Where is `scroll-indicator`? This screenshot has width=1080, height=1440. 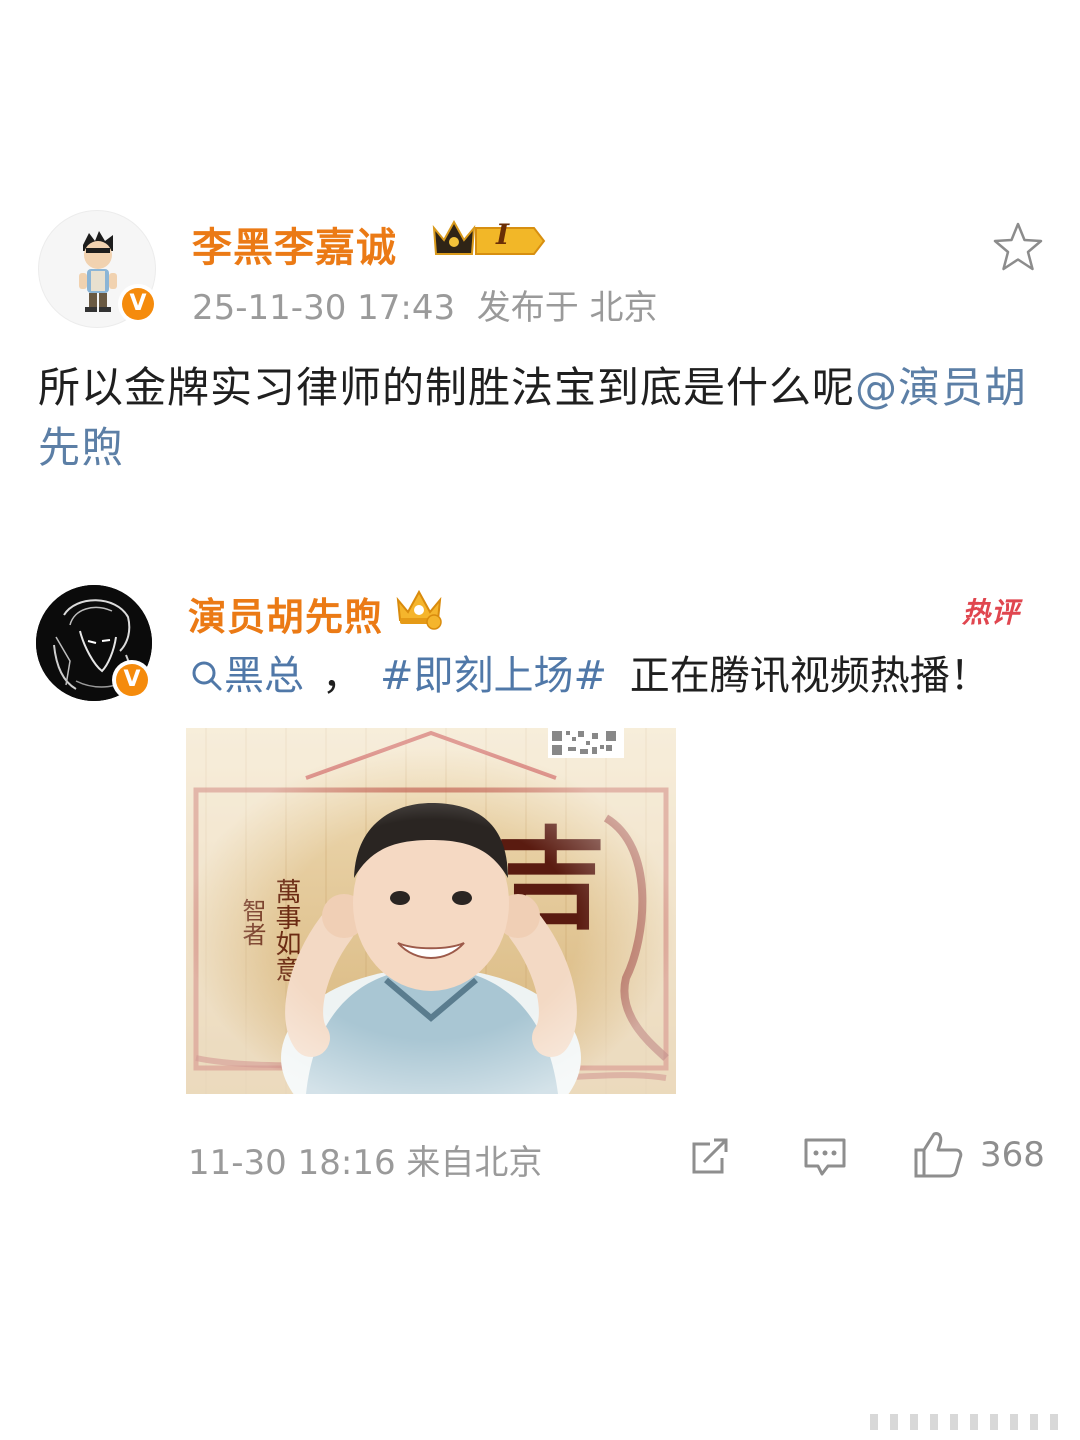
scroll-indicator is located at coordinates (970, 1422).